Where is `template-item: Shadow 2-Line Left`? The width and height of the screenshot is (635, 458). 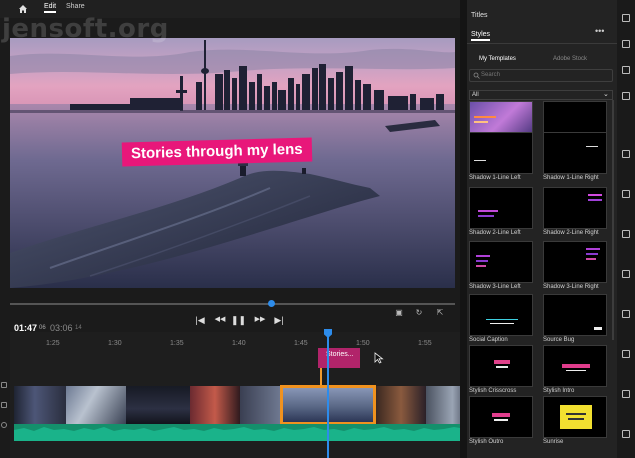 template-item: Shadow 2-Line Left is located at coordinates (501, 212).